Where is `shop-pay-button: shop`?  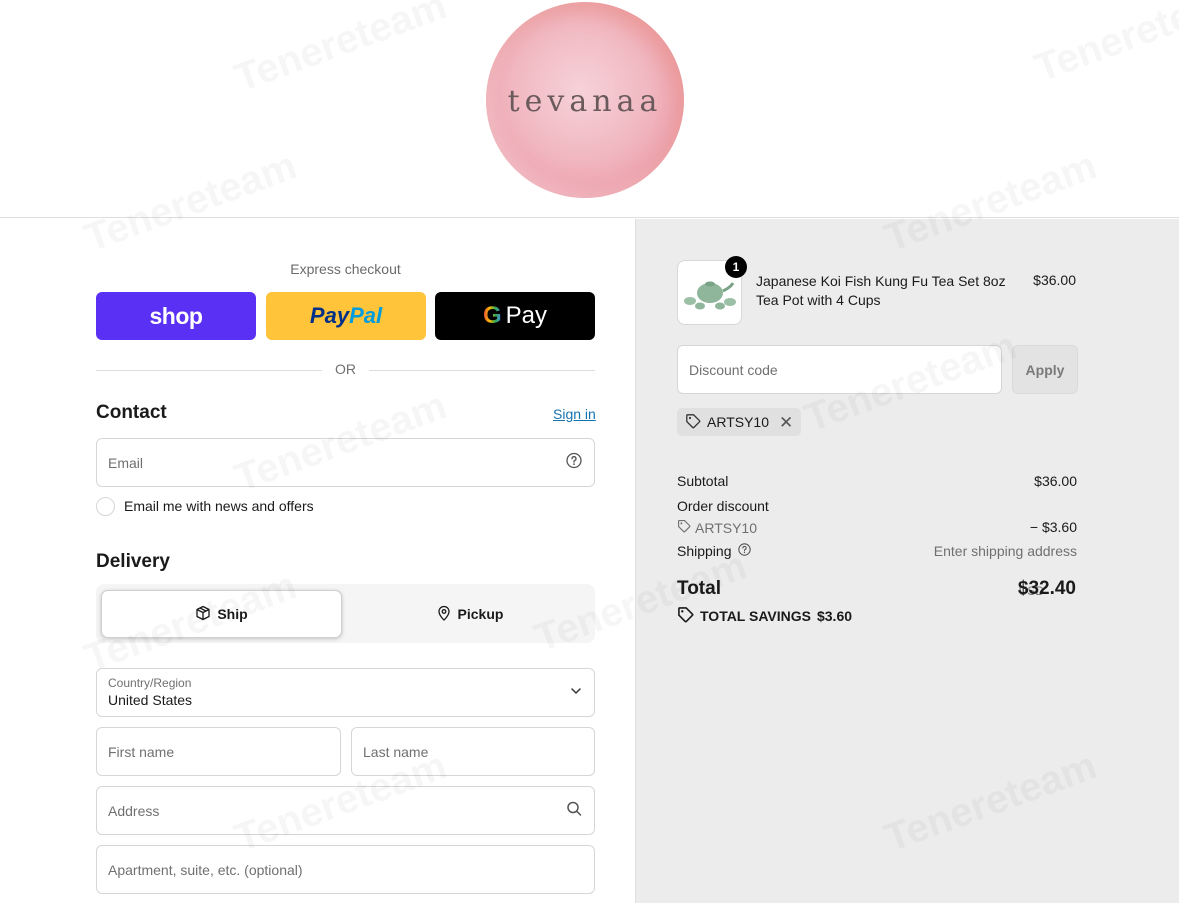
shop-pay-button: shop is located at coordinates (176, 316).